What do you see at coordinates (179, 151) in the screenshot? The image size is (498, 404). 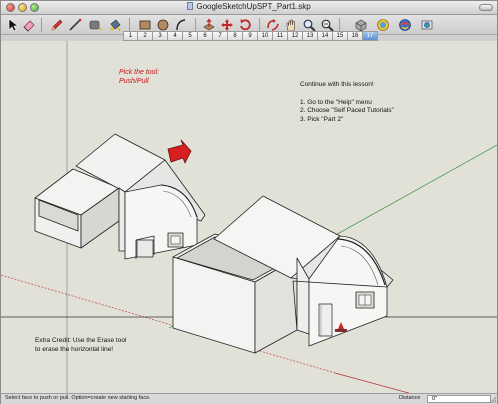 I see `push-pull-cursor-icon` at bounding box center [179, 151].